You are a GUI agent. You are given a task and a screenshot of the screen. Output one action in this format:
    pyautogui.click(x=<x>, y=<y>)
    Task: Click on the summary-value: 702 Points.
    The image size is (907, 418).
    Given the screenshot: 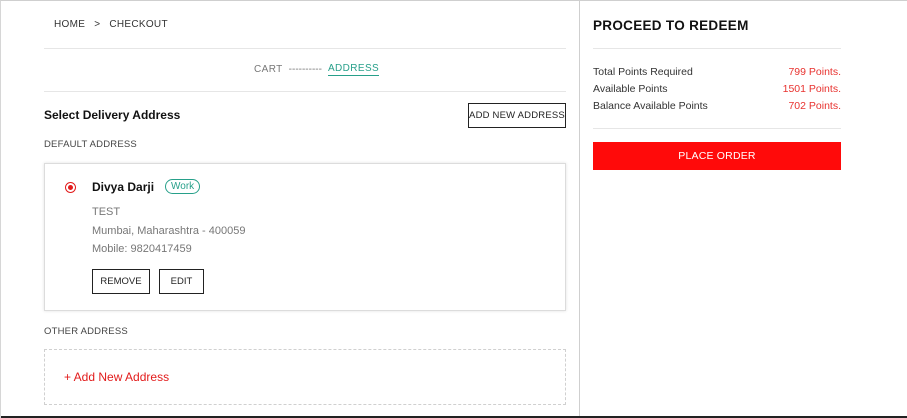 What is the action you would take?
    pyautogui.click(x=814, y=106)
    